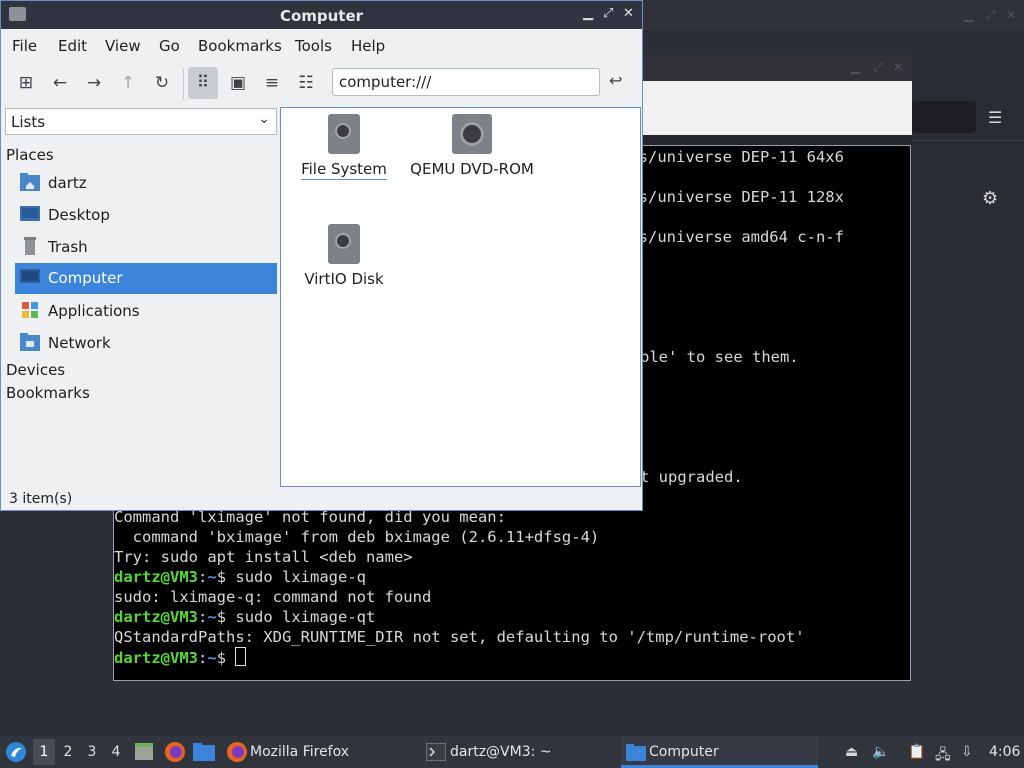  I want to click on sidebar-item-label: Network, so click(79, 343).